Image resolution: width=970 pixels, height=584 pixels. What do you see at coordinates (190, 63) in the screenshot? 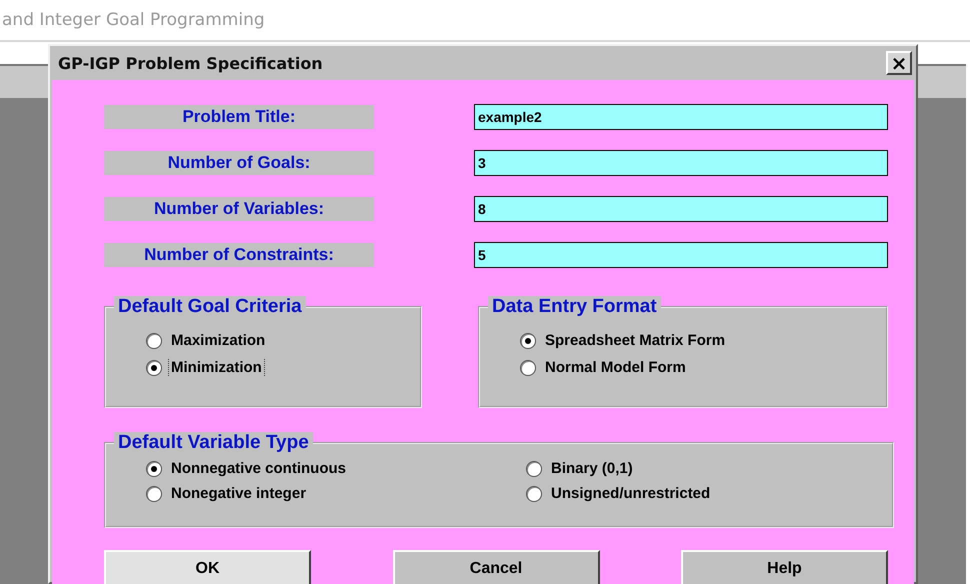
I see `window-title: GP-IGP Problem Specification` at bounding box center [190, 63].